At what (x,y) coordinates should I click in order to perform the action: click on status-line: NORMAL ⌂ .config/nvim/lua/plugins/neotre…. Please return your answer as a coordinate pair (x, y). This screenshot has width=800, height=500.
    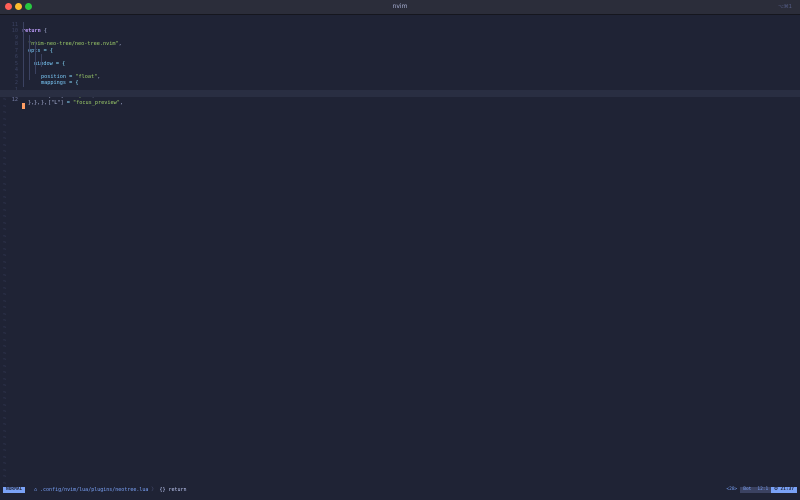
    Looking at the image, I should click on (400, 490).